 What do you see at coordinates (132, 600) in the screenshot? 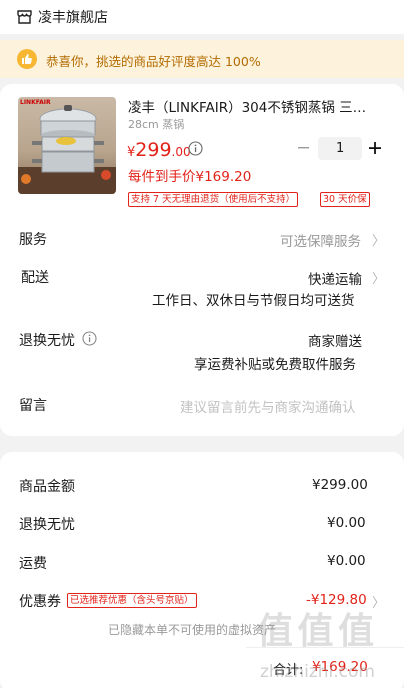
I see `coupon-tag: 已选推荐优惠（含头号京贴）` at bounding box center [132, 600].